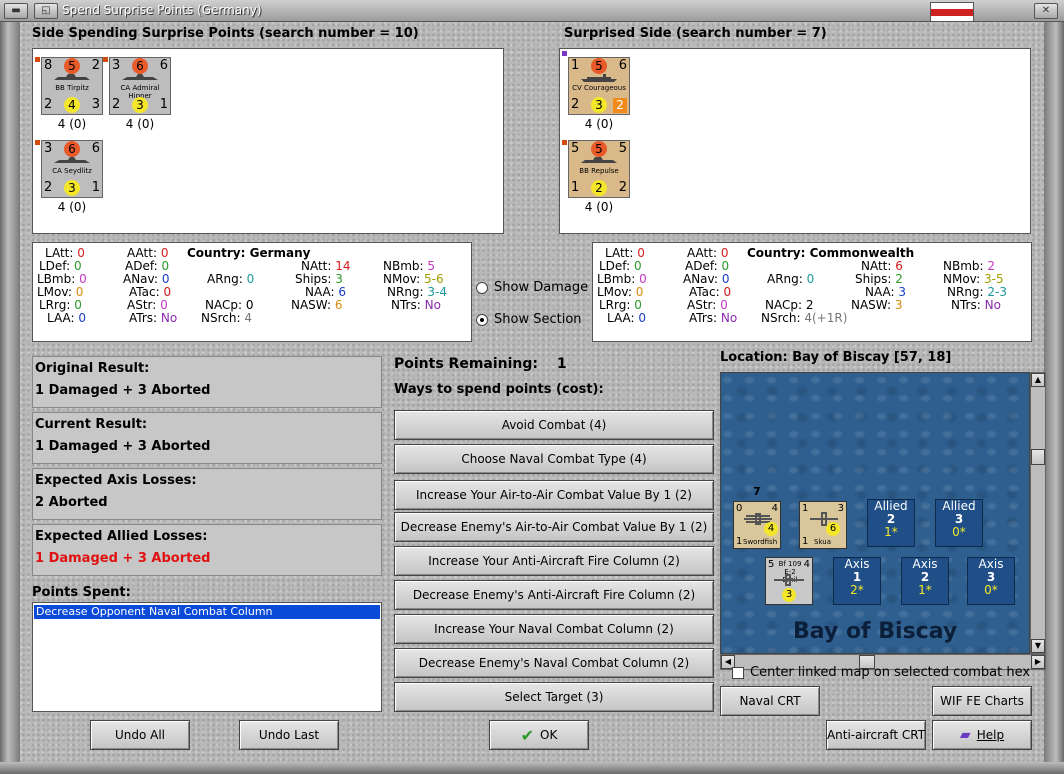 Image resolution: width=1064 pixels, height=774 pixels. Describe the element at coordinates (1038, 513) in the screenshot. I see `map-vertical-scrollbar: ▲ ▼` at that location.